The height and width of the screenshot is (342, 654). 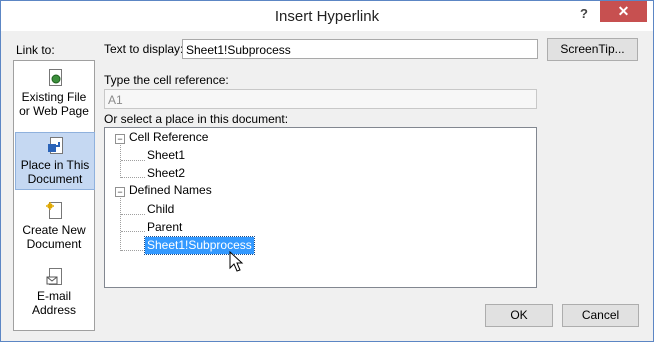 I want to click on tree-node-child: Child, so click(x=160, y=209).